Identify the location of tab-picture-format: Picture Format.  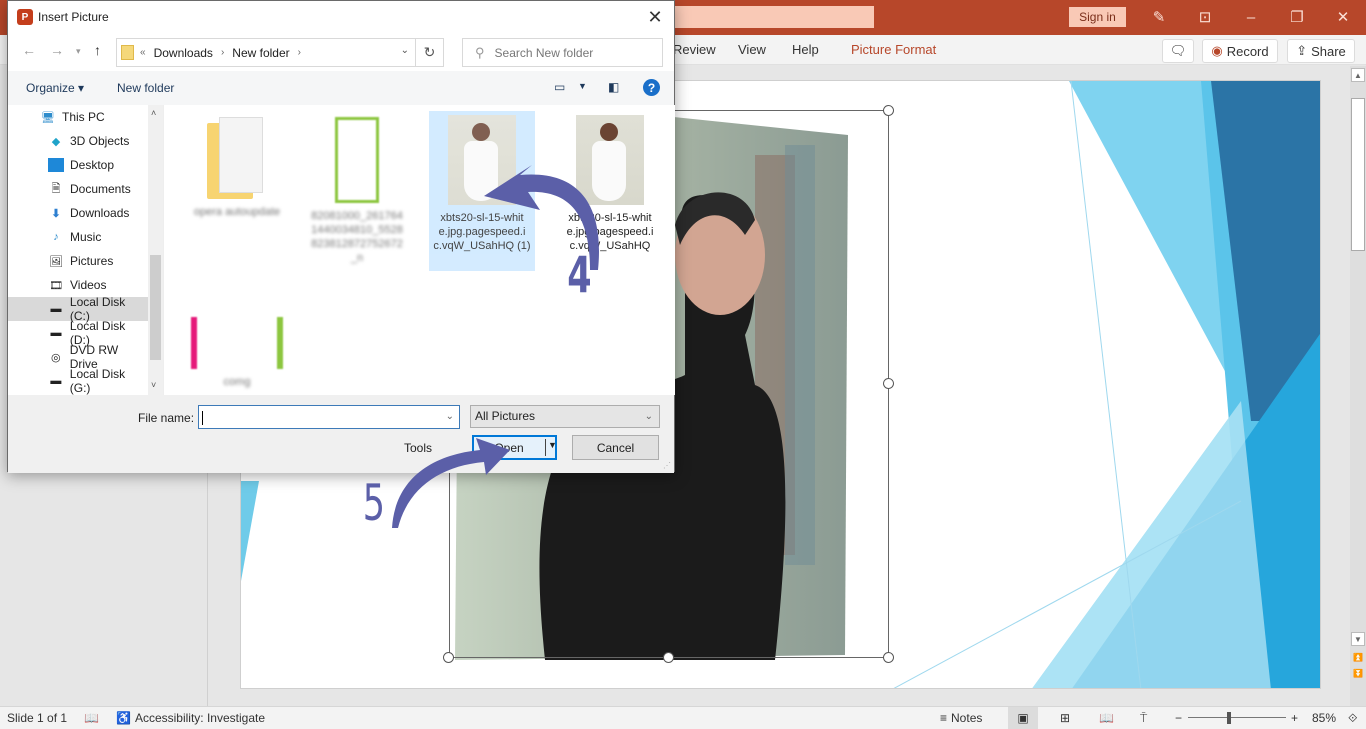
(893, 49).